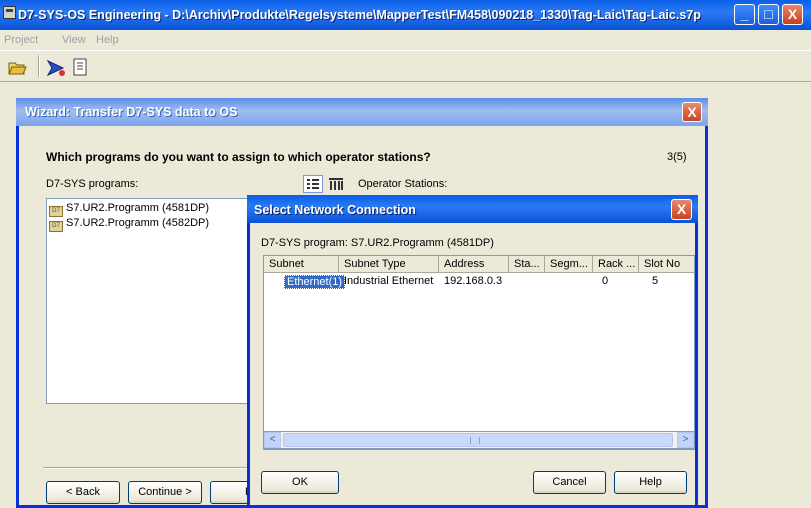 The width and height of the screenshot is (811, 508). Describe the element at coordinates (377, 243) in the screenshot. I see `dialog-program-line: D7-SYS program: S7.UR2.Programm (4581DP)` at that location.